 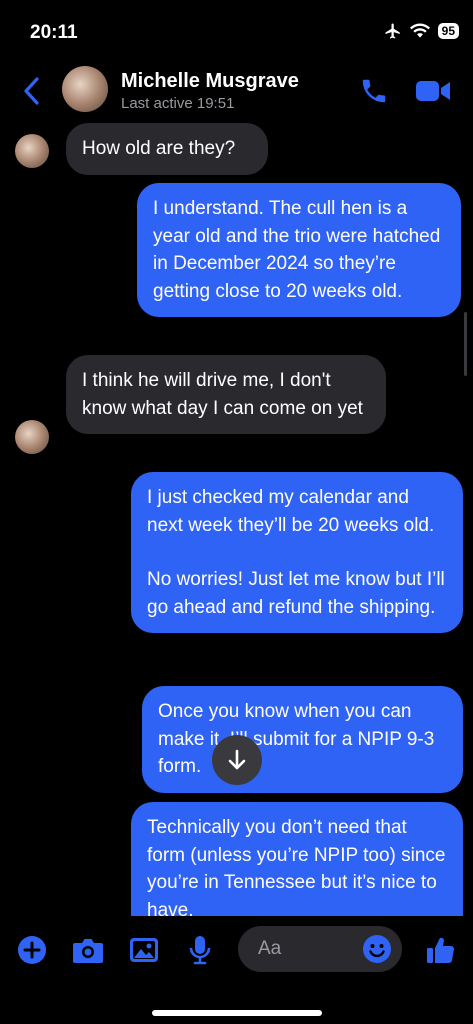 I want to click on thumbs-up-icon, so click(x=440, y=950).